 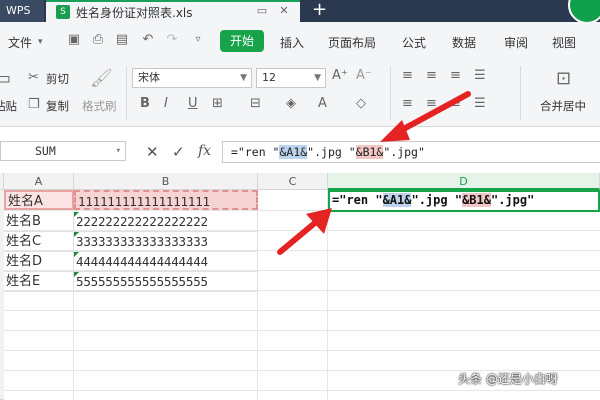 I want to click on annotation-arrows, so click(x=374, y=173).